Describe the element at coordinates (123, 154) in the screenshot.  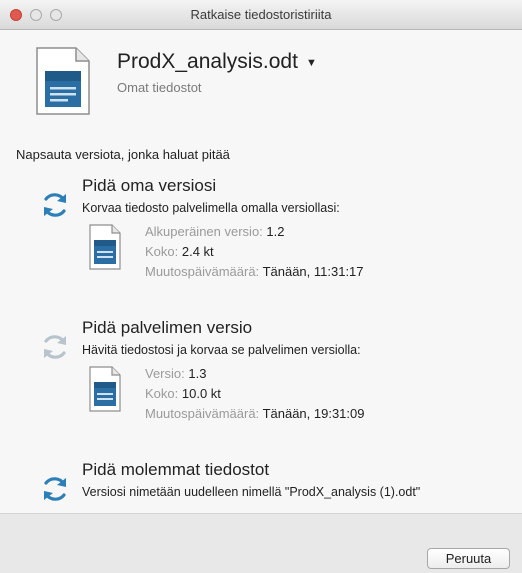
I see `instruction-text: Napsauta versiota, jonka haluat pitää` at that location.